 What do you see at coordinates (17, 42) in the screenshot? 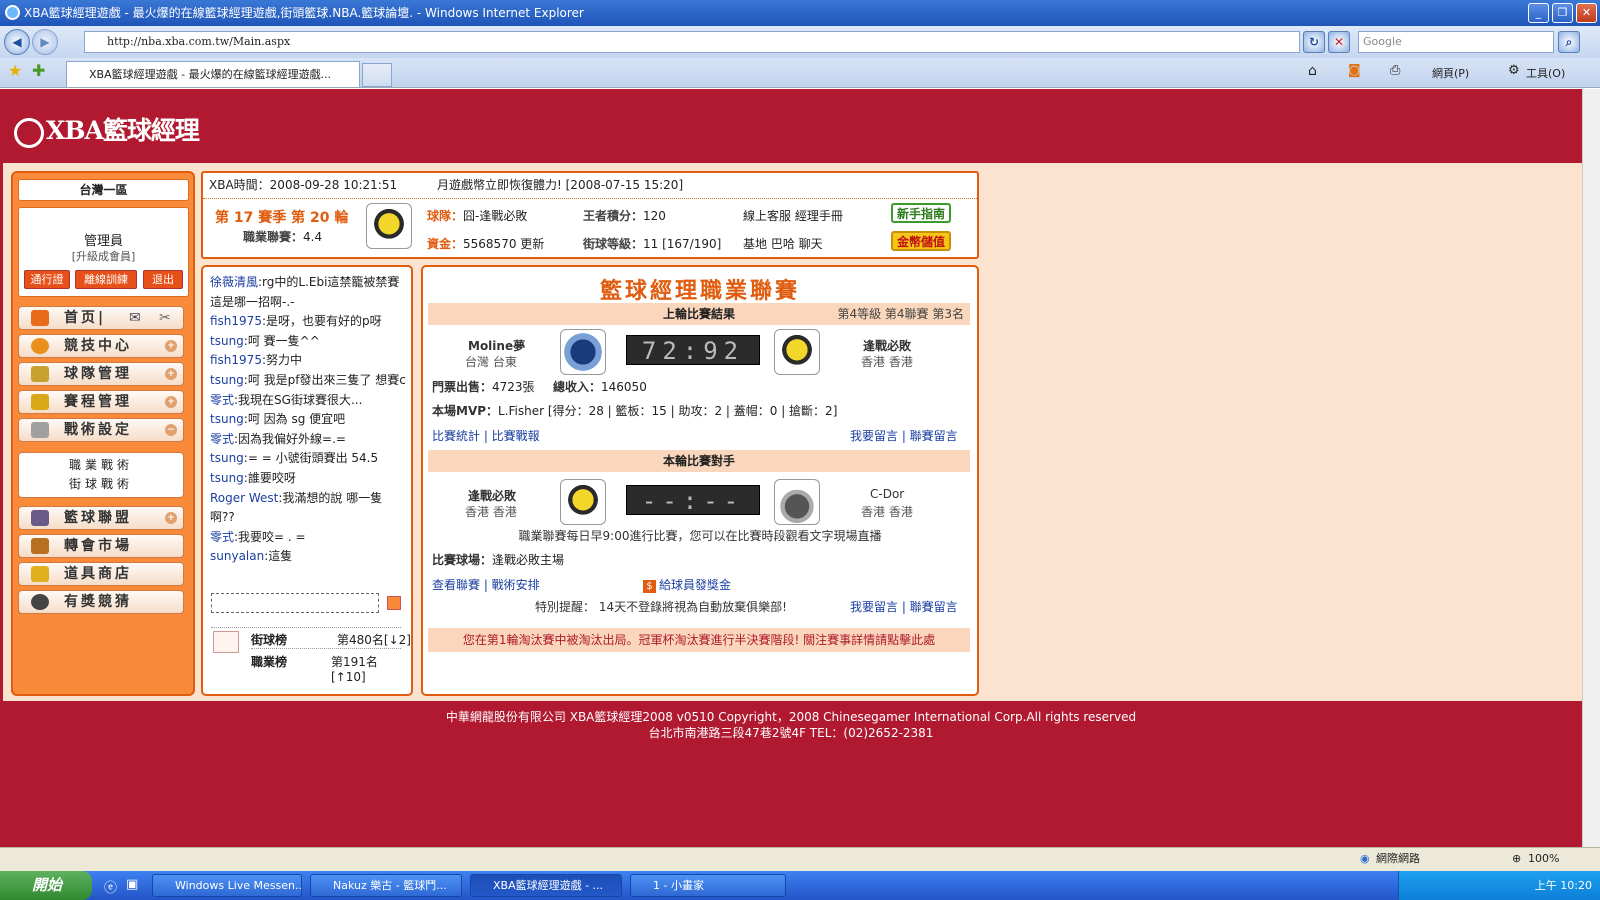
I see `back-button: ◀` at bounding box center [17, 42].